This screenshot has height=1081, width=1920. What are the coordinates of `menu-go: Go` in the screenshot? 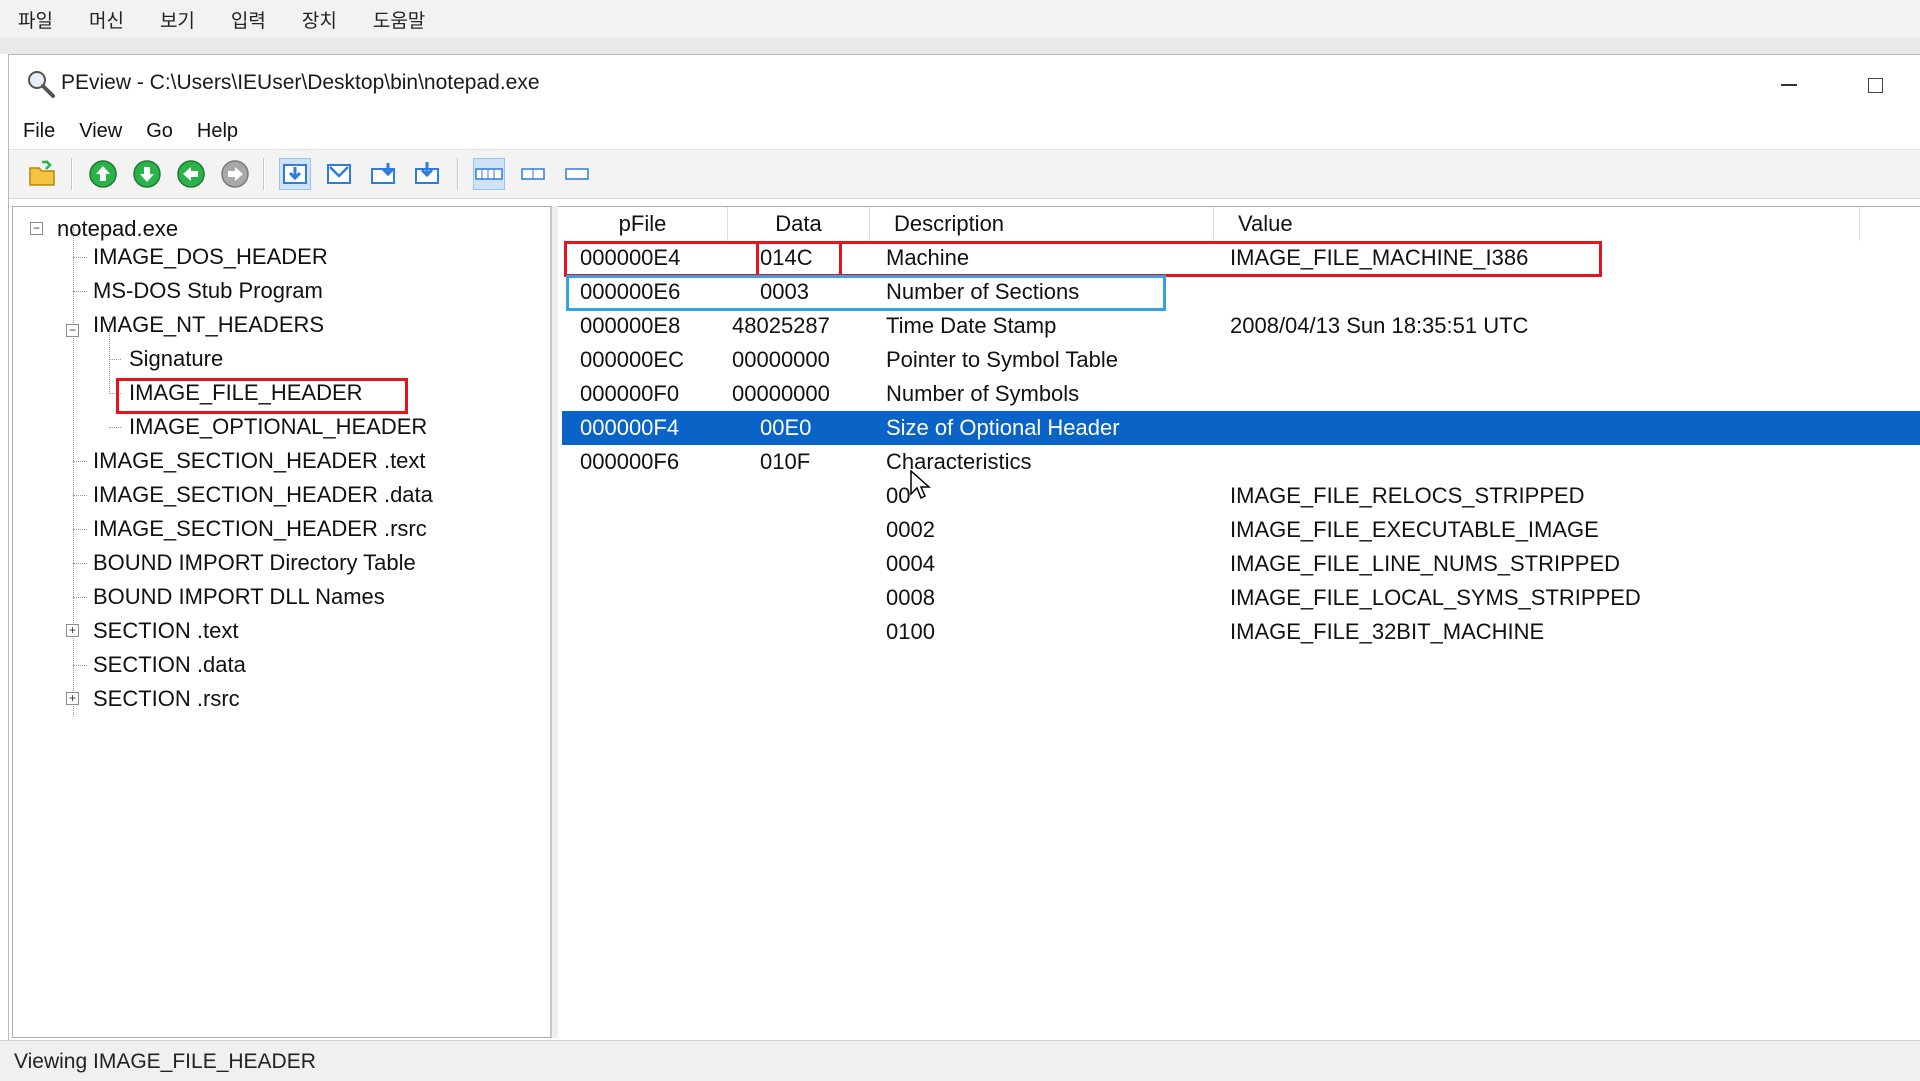 It's located at (159, 131).